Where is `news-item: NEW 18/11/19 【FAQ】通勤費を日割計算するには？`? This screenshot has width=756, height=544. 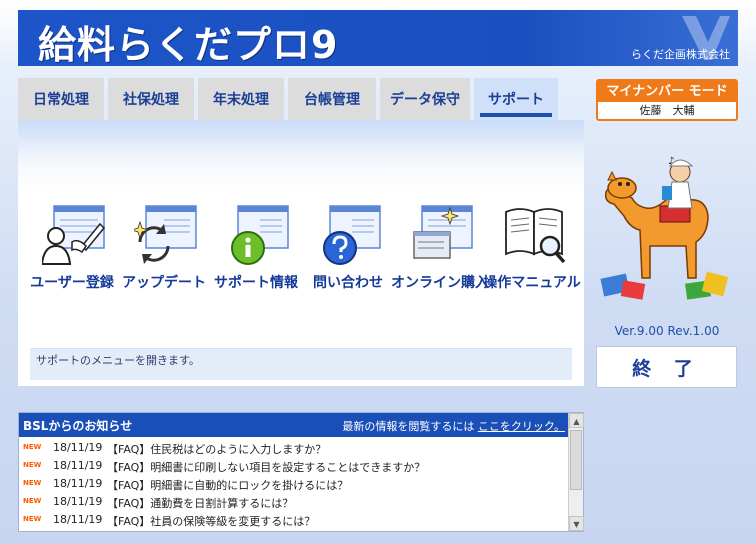
news-item: NEW 18/11/19 【FAQ】通勤費を日割計算するには？ is located at coordinates (294, 502).